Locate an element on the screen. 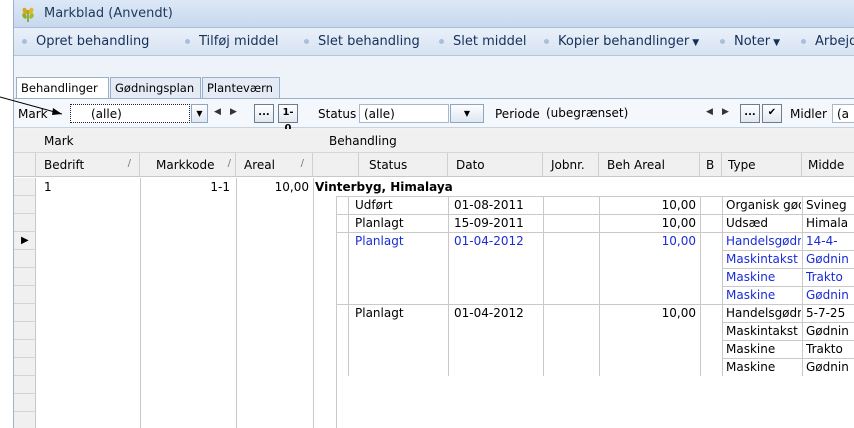 Image resolution: width=854 pixels, height=428 pixels. status-dropdown-button: ▼ is located at coordinates (467, 113).